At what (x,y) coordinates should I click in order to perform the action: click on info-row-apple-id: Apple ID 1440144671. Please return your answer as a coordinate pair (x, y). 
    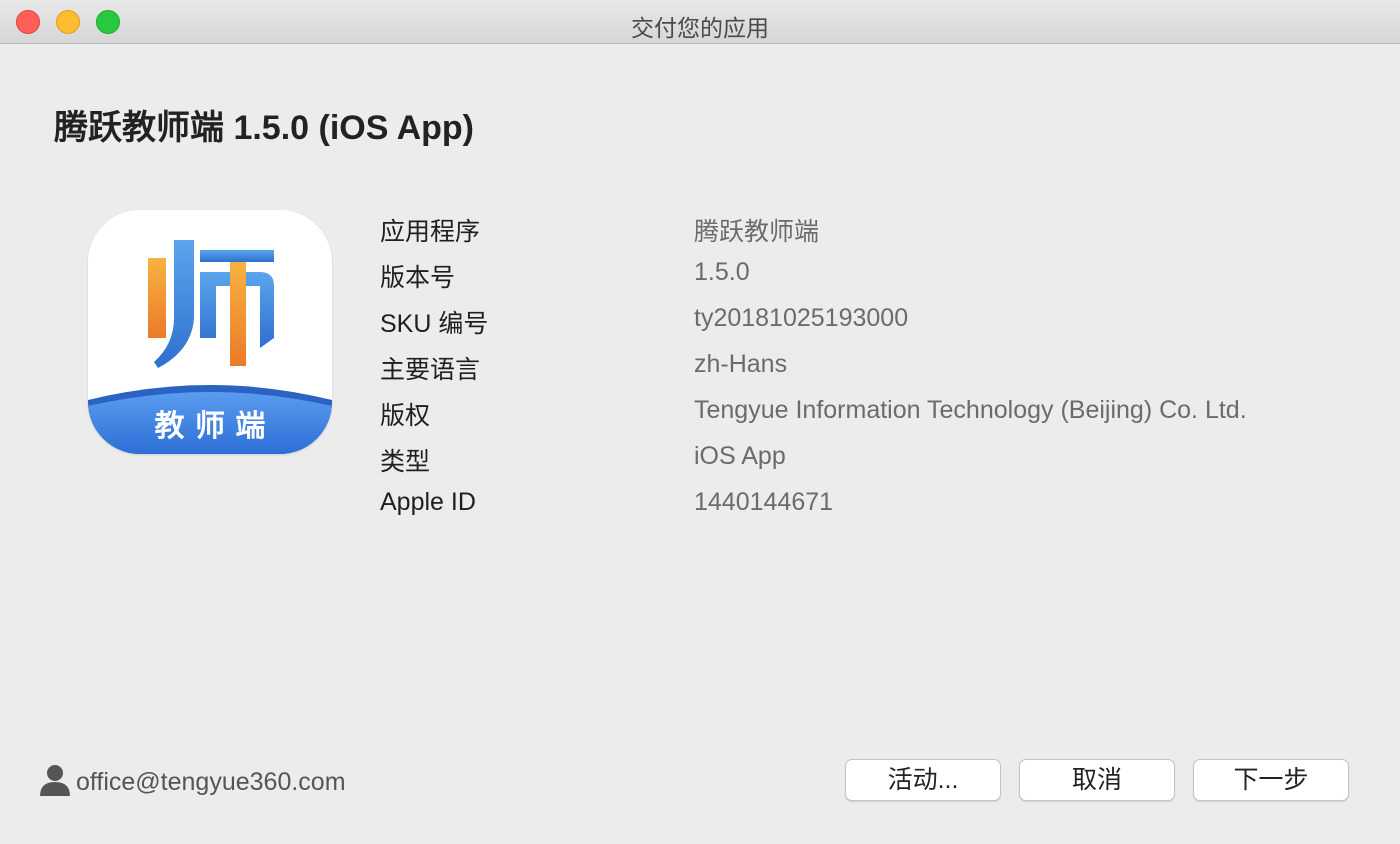
    Looking at the image, I should click on (870, 507).